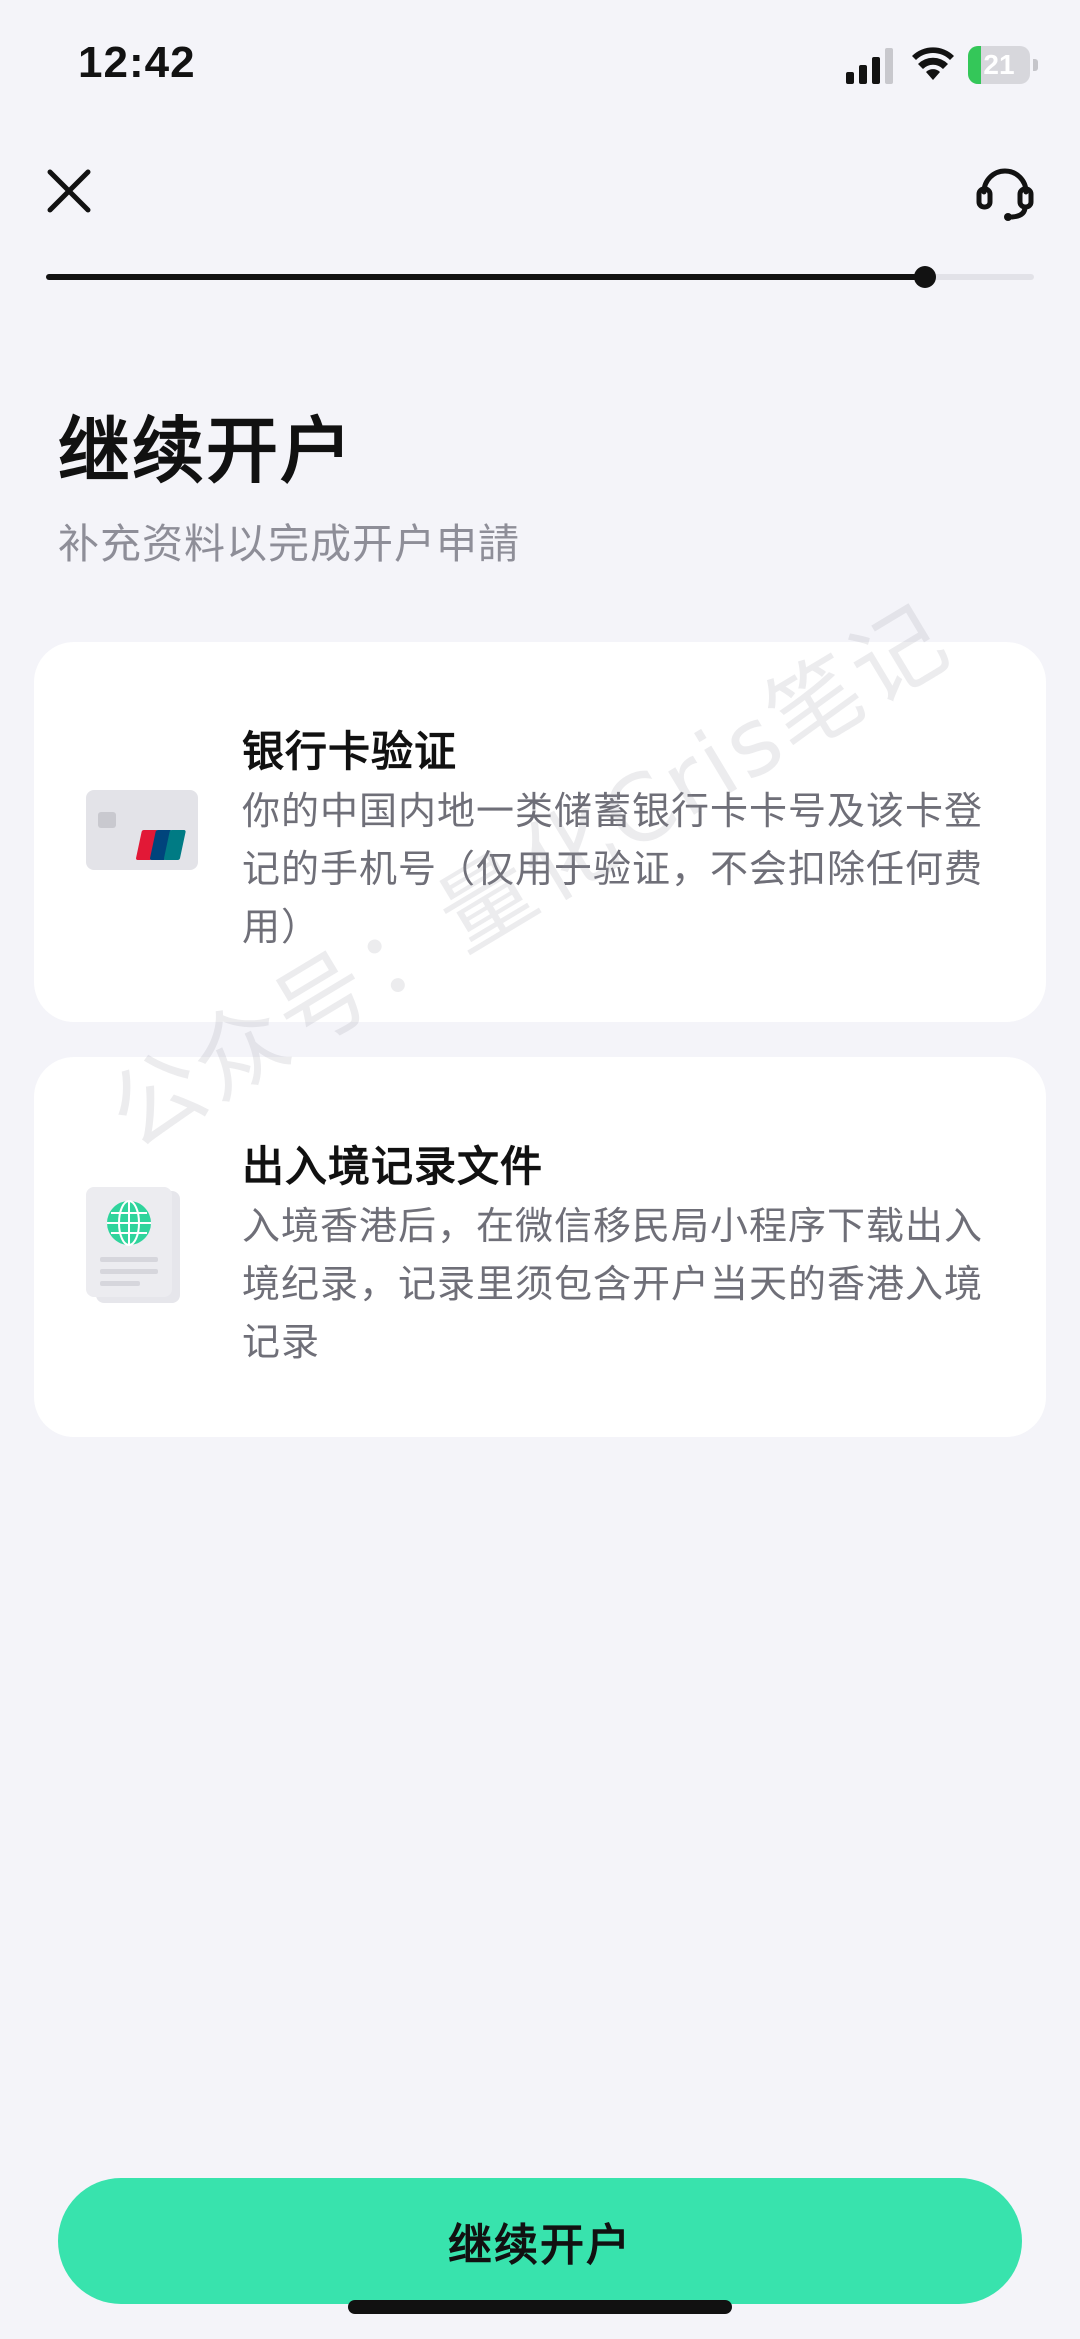 The width and height of the screenshot is (1080, 2339). Describe the element at coordinates (999, 64) in the screenshot. I see `battery-percentage: 21` at that location.